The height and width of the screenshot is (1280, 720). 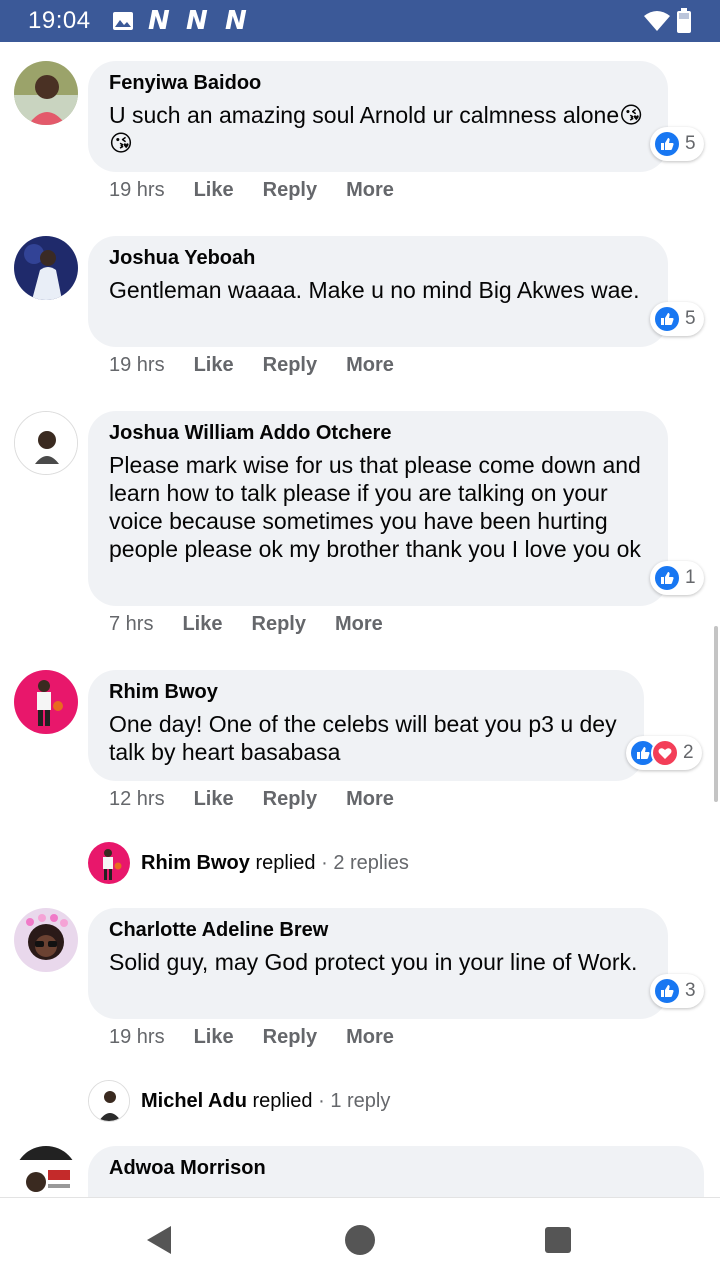 What do you see at coordinates (194, 1100) in the screenshot?
I see `reply-author: Michel Adu` at bounding box center [194, 1100].